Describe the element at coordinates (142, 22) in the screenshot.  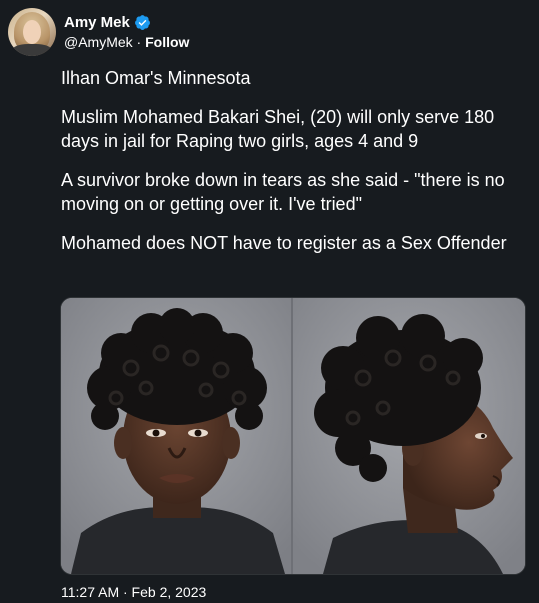
I see `verified-badge-icon` at that location.